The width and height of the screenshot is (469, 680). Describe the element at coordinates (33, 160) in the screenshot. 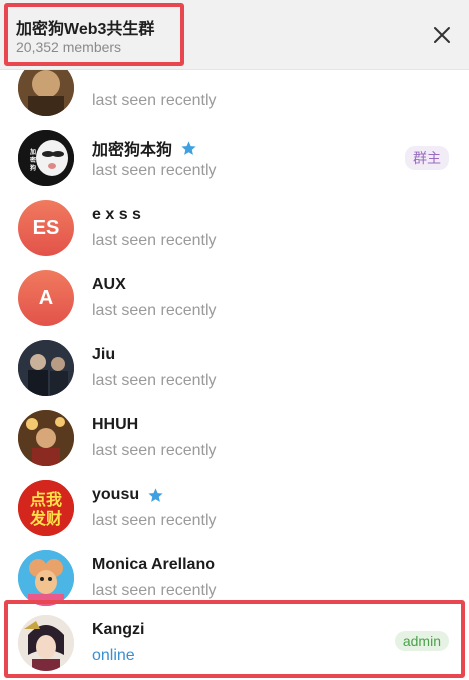

I see `svg-text: 密` at that location.